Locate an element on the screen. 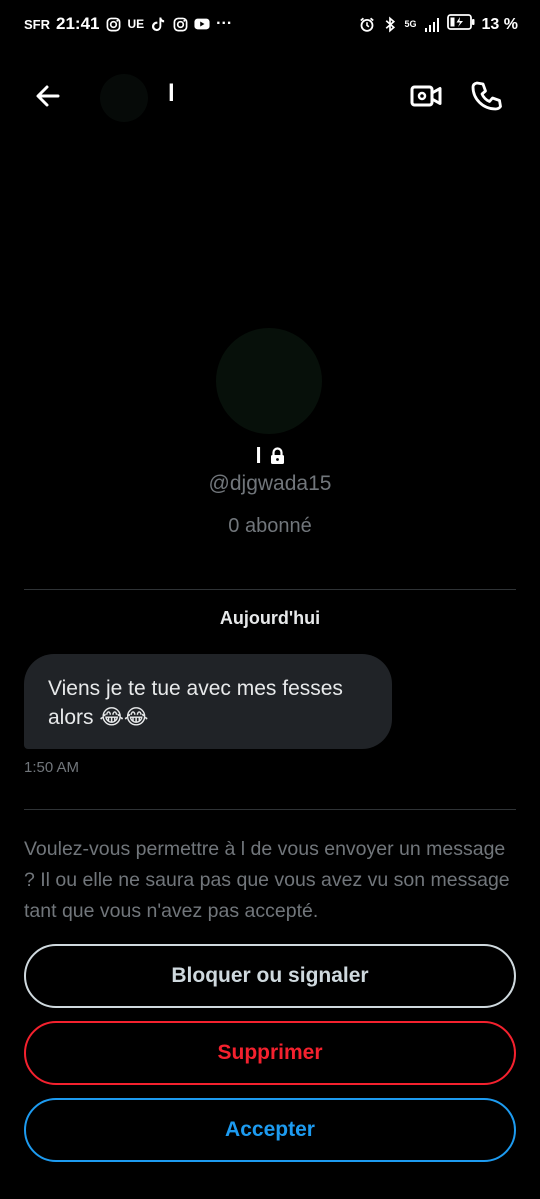  bluetooth-icon is located at coordinates (390, 24).